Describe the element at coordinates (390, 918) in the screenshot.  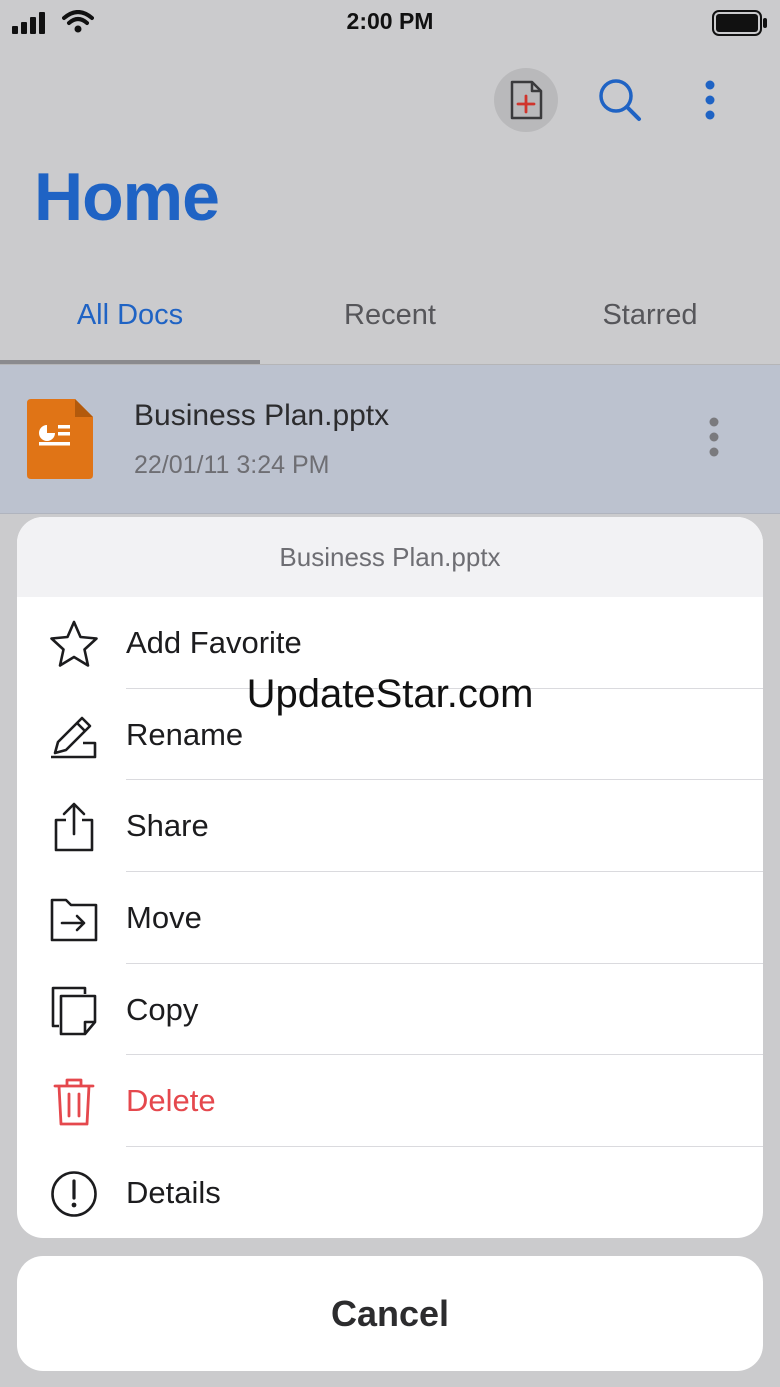
I see `move-item: Move` at that location.